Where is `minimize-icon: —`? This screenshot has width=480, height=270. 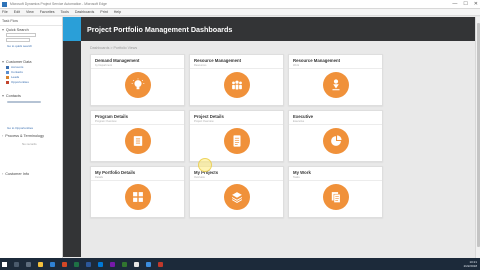 minimize-icon: — is located at coordinates (454, 4).